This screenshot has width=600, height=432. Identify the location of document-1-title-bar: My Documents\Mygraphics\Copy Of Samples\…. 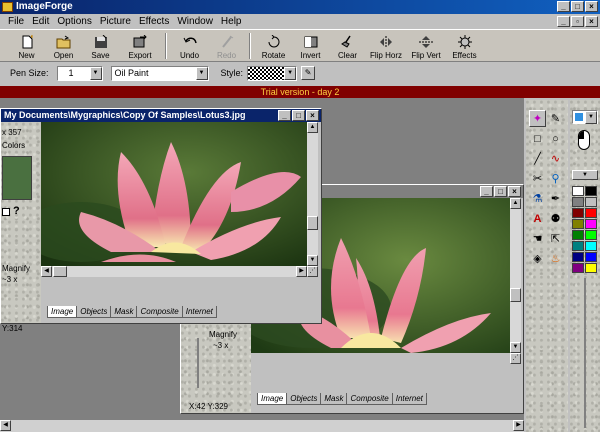
(161, 115).